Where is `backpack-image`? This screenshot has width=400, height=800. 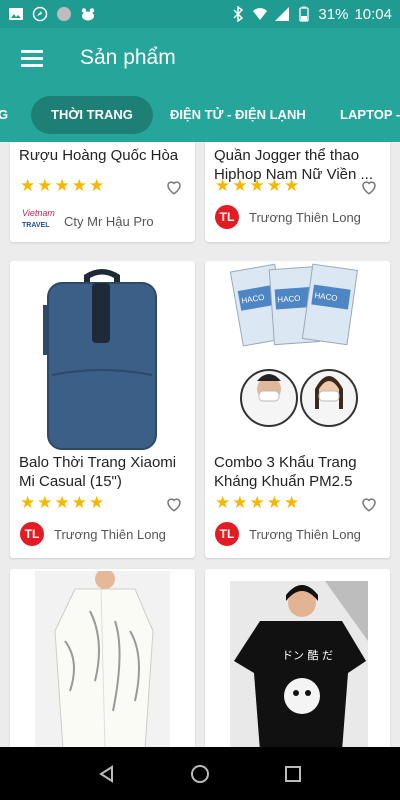 backpack-image is located at coordinates (100, 359).